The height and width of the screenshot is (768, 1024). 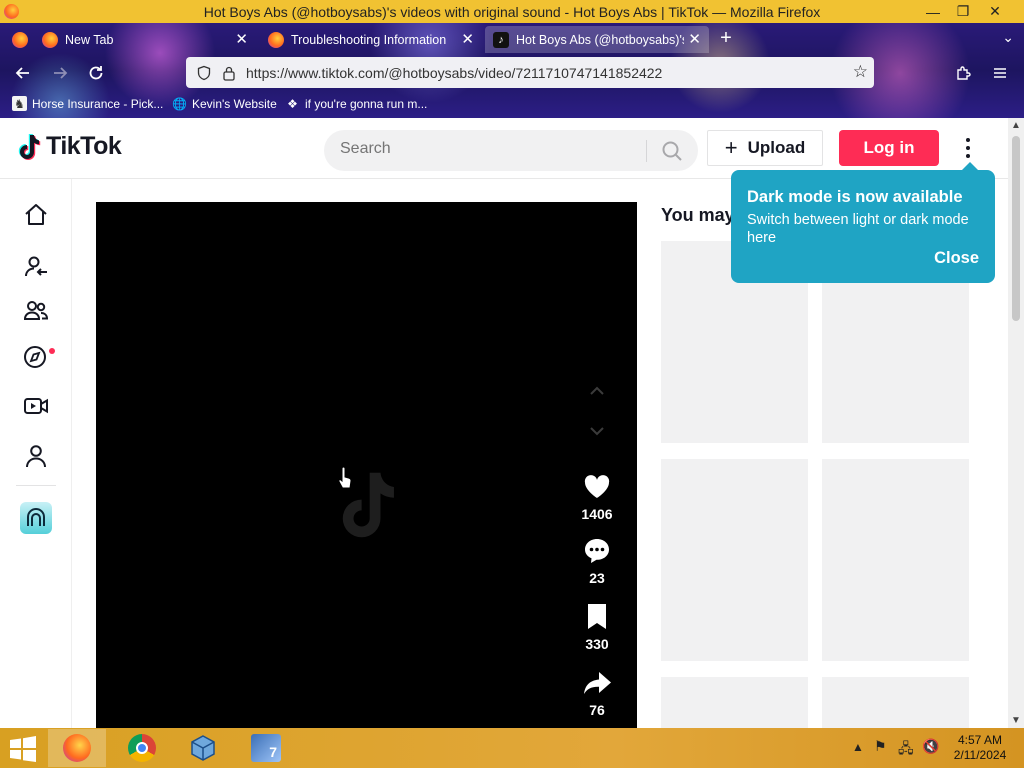 What do you see at coordinates (980, 748) in the screenshot?
I see `taskbar-clock: 4:57 AM 2/11/2024` at bounding box center [980, 748].